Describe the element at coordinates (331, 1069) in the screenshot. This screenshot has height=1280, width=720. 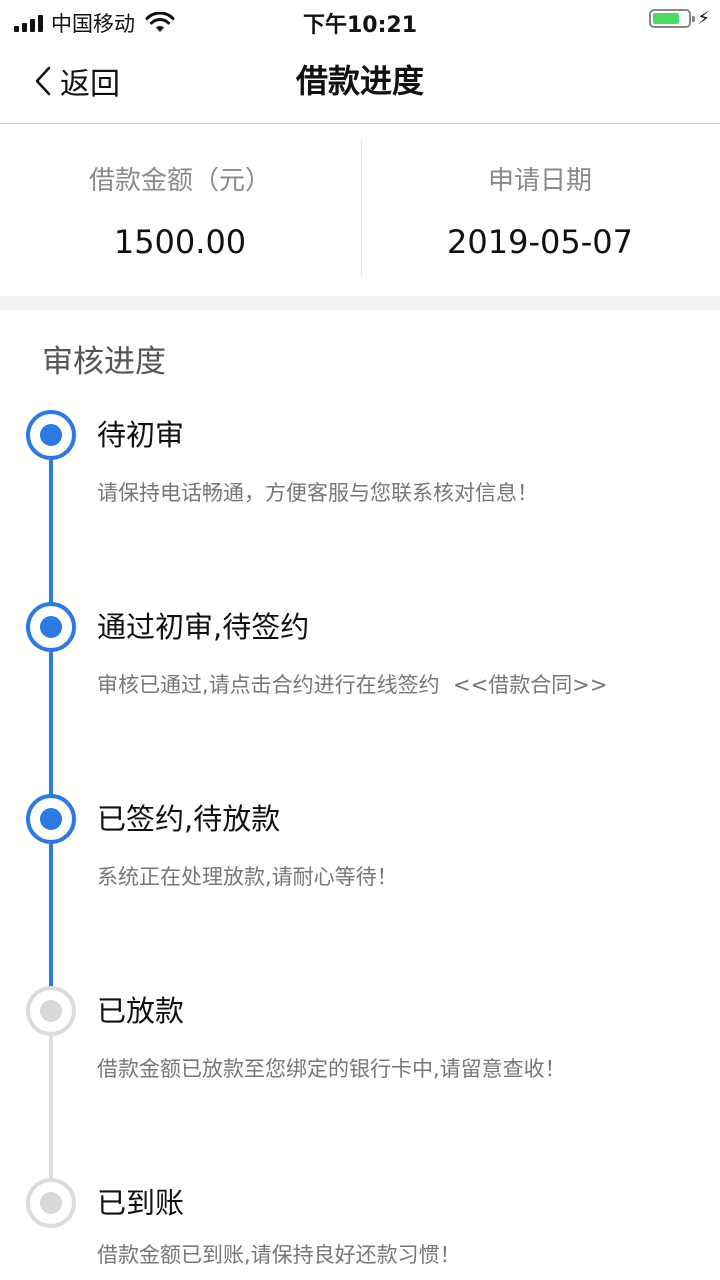
I see `step-4-description: 借款金额已放款至您绑定的银行卡中,请留意查收！` at that location.